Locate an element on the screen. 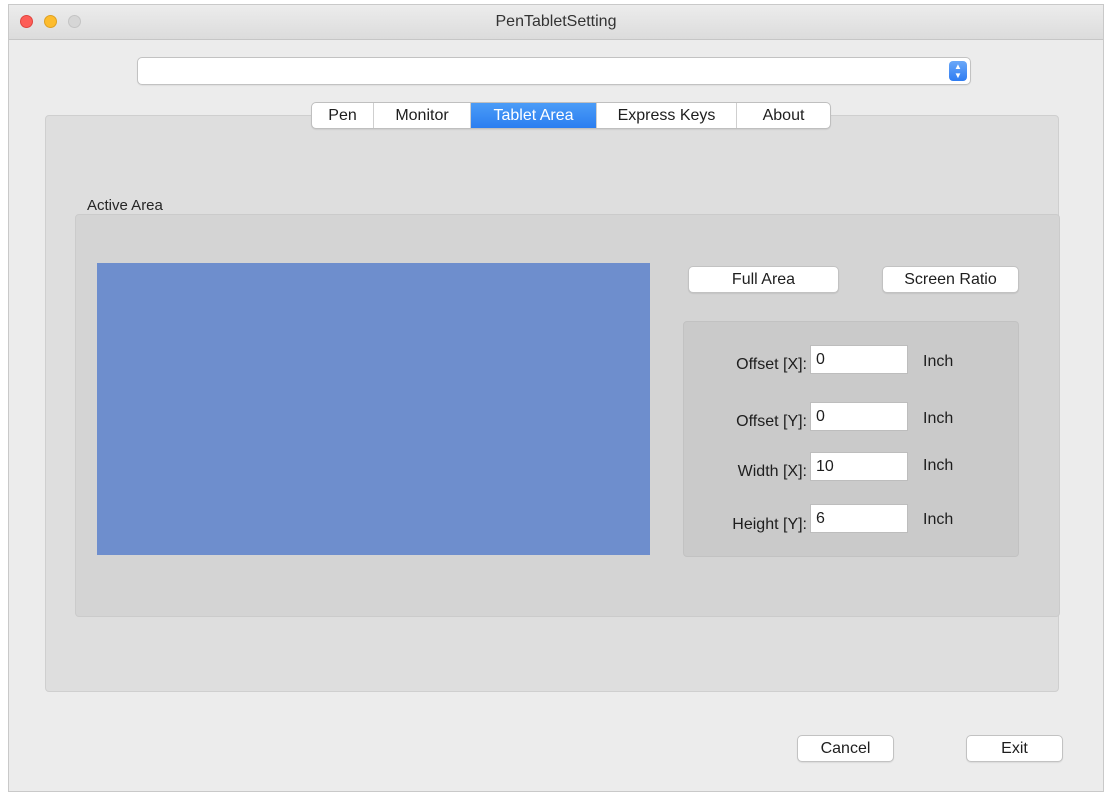  screen-ratio-button: Screen Ratio is located at coordinates (950, 279).